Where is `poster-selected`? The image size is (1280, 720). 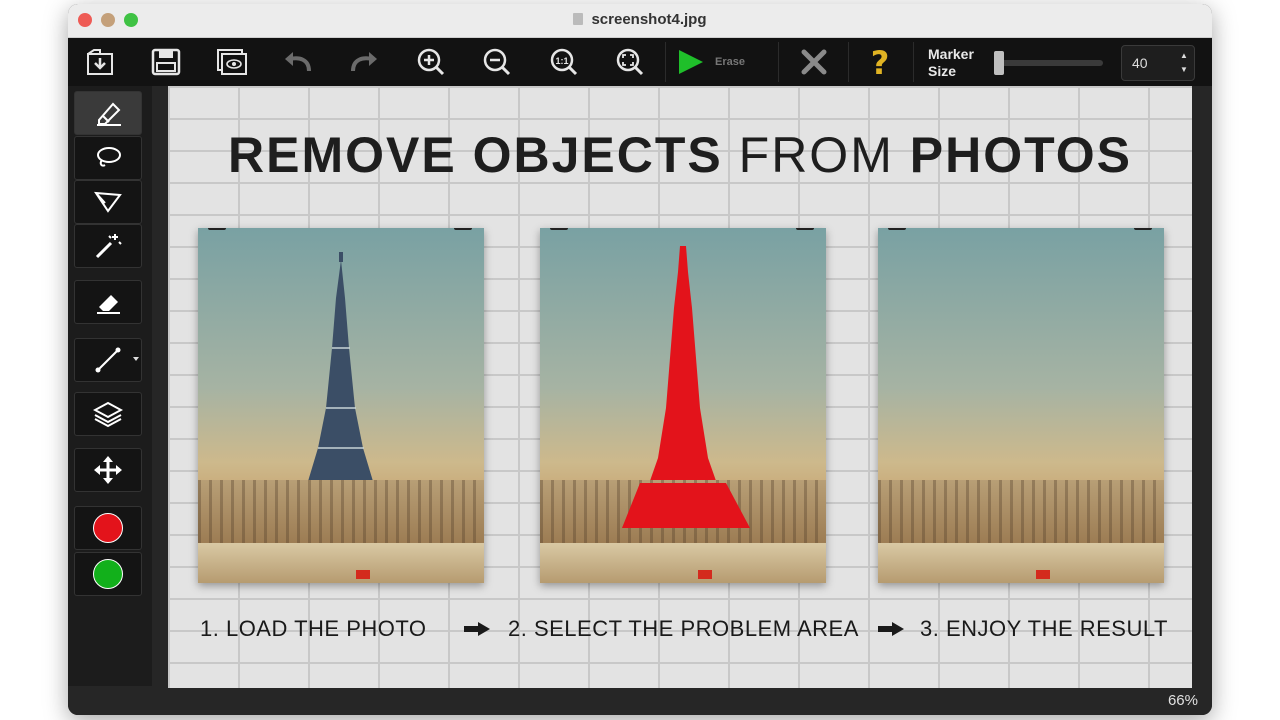
poster-selected is located at coordinates (683, 405).